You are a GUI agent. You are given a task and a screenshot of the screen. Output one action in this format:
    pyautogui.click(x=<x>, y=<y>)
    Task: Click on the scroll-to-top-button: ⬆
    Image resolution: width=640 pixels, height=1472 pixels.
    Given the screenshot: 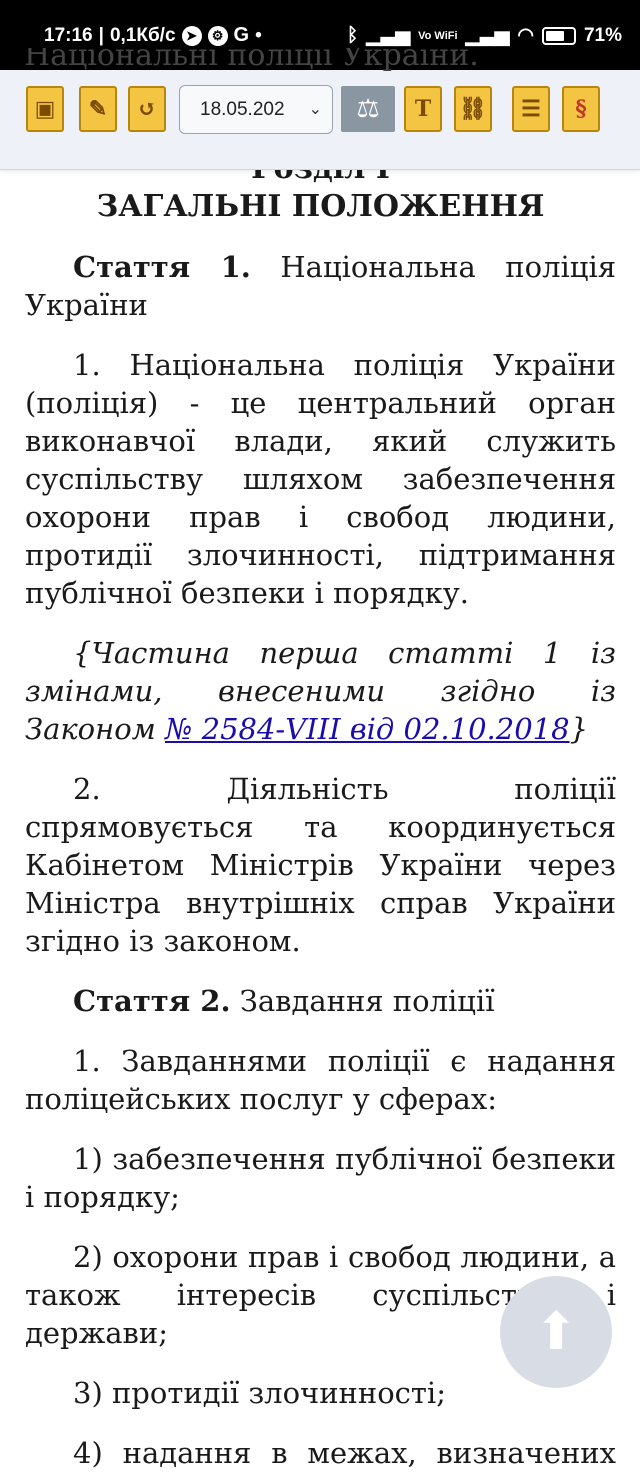 What is the action you would take?
    pyautogui.click(x=556, y=1332)
    